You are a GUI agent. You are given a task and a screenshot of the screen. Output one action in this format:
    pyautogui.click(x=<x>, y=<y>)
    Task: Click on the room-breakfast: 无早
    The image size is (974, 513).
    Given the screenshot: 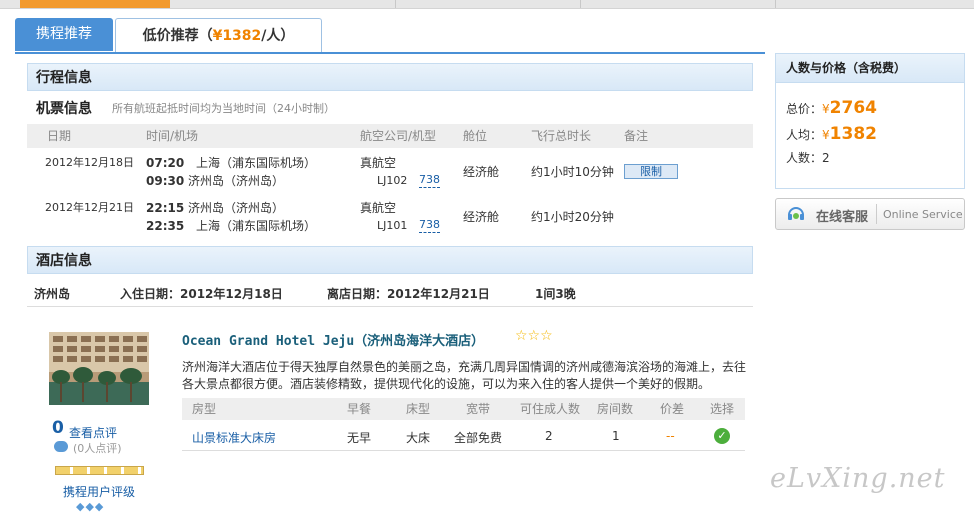 What is the action you would take?
    pyautogui.click(x=359, y=438)
    